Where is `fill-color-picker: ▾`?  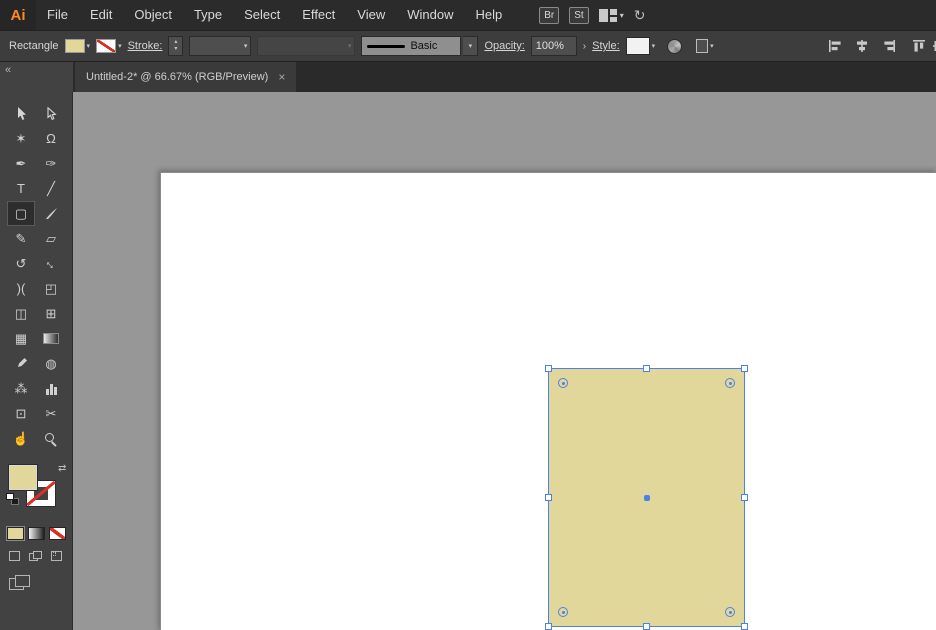 fill-color-picker: ▾ is located at coordinates (77, 46).